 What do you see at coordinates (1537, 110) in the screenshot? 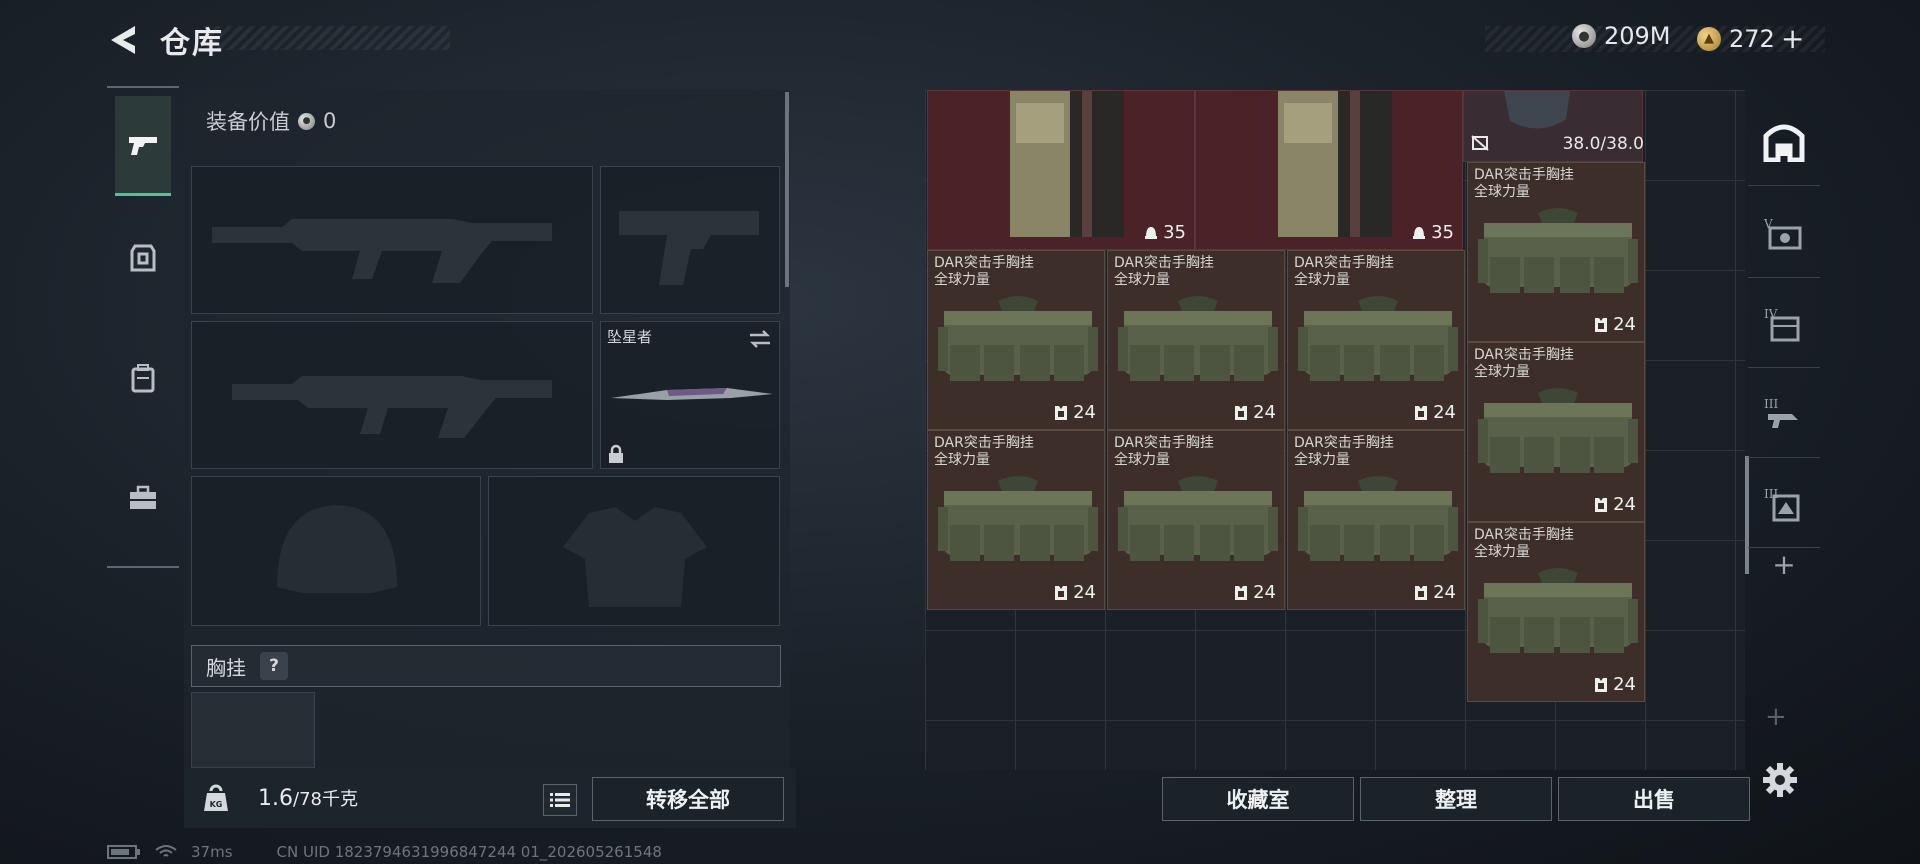
I see `helmet-item-icon` at bounding box center [1537, 110].